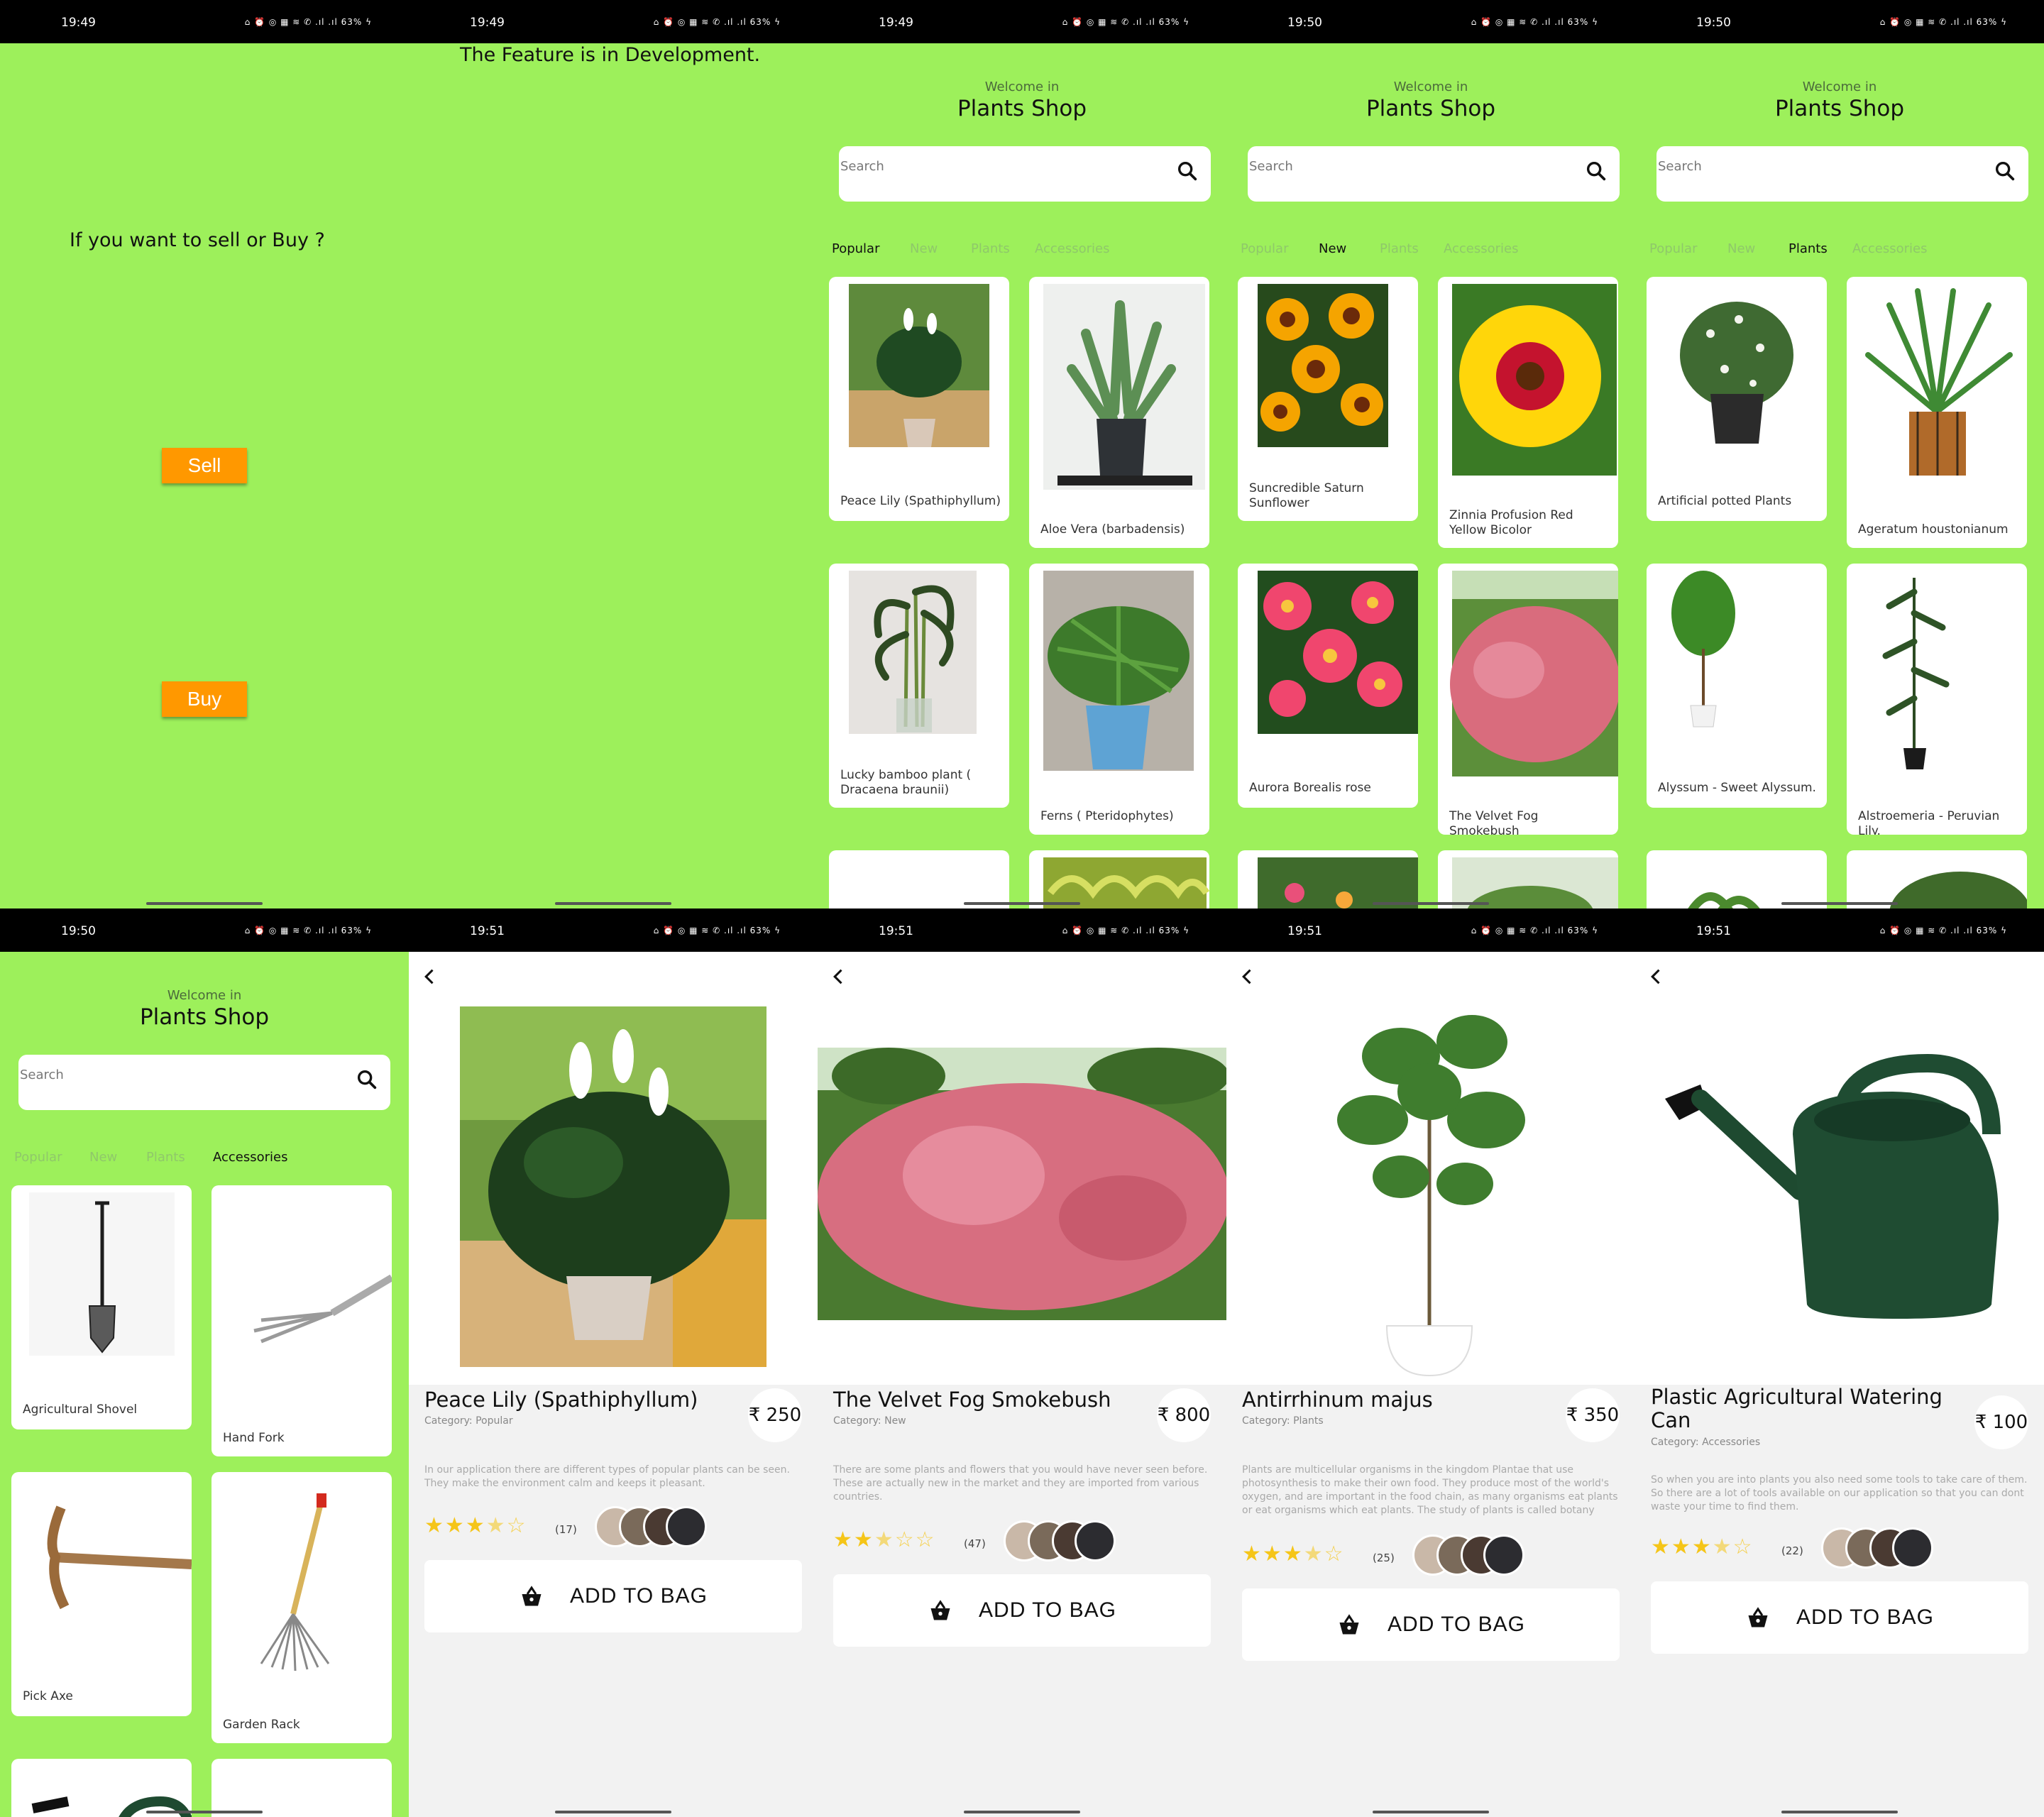 This screenshot has height=1817, width=2044. I want to click on zinnia-image, so click(1534, 380).